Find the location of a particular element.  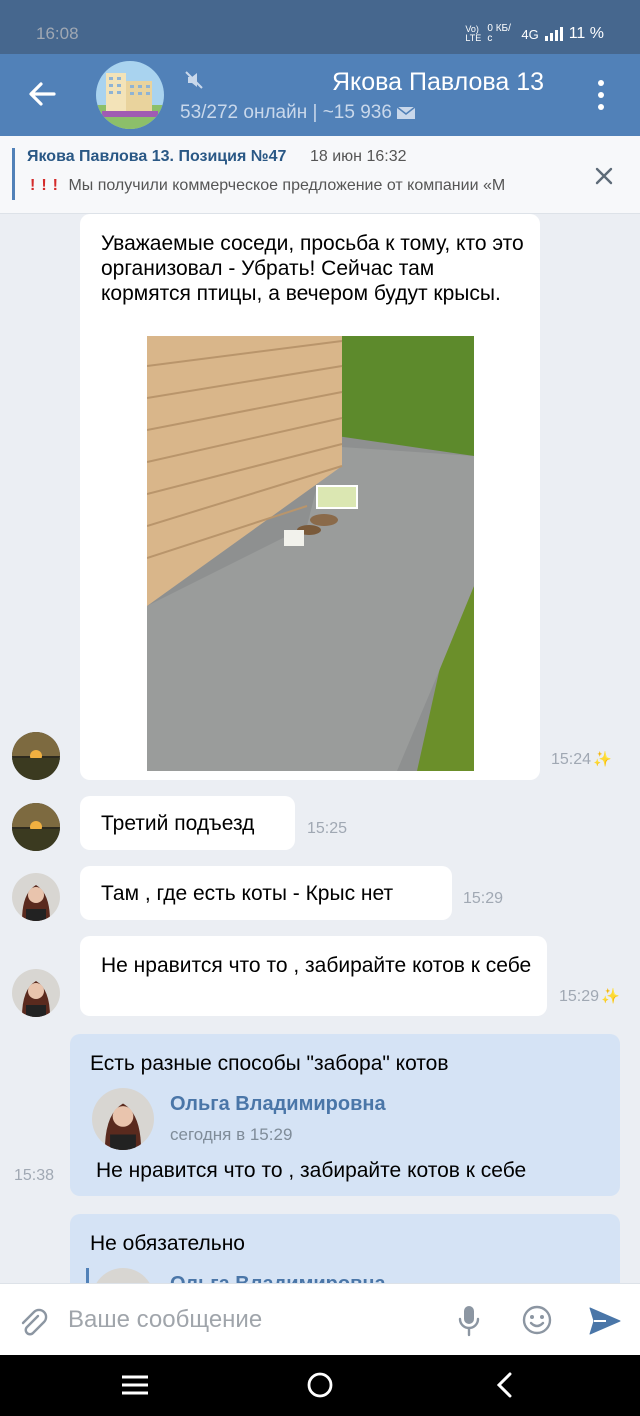

pinned-accent-bar is located at coordinates (13, 174).